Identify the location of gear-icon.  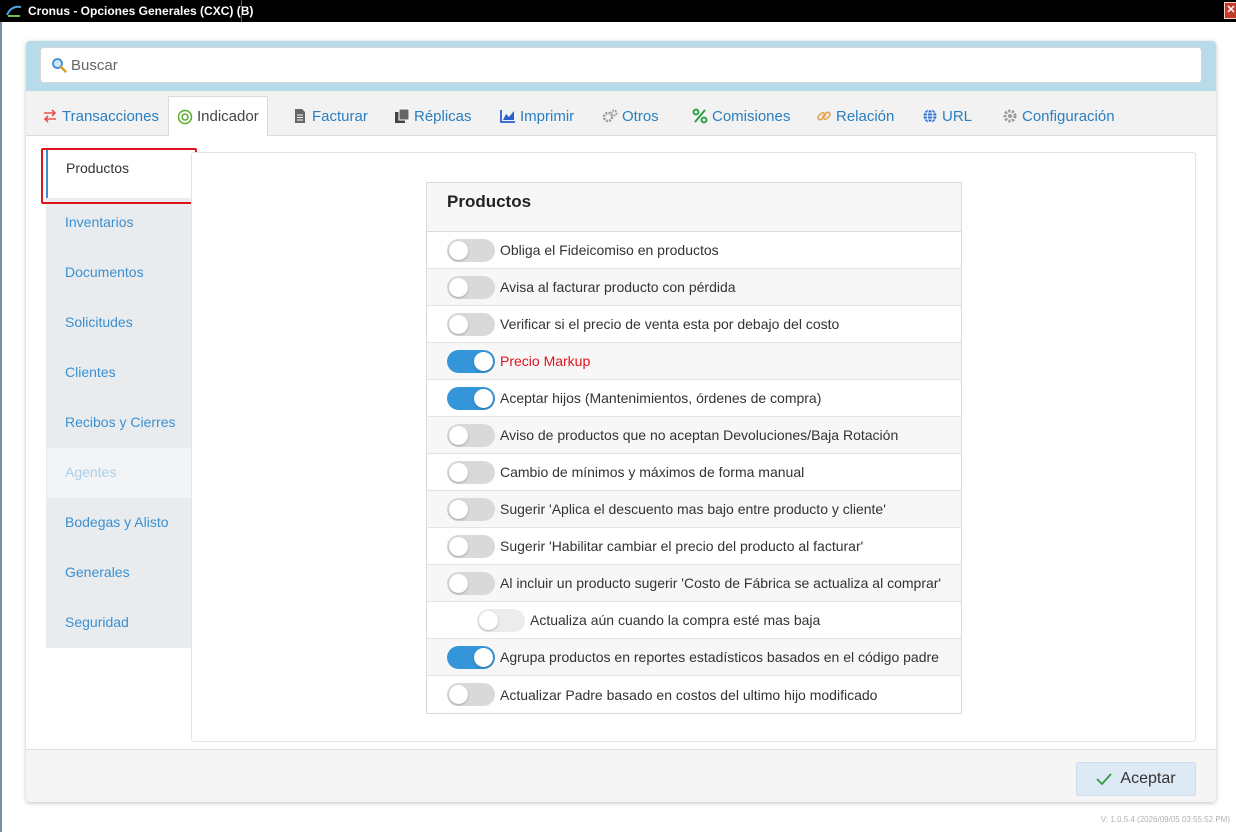
(1010, 116).